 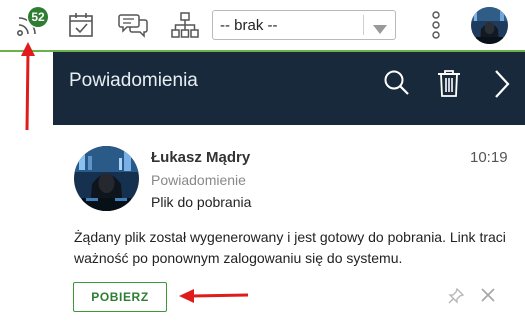 I want to click on select-divider, so click(x=363, y=25).